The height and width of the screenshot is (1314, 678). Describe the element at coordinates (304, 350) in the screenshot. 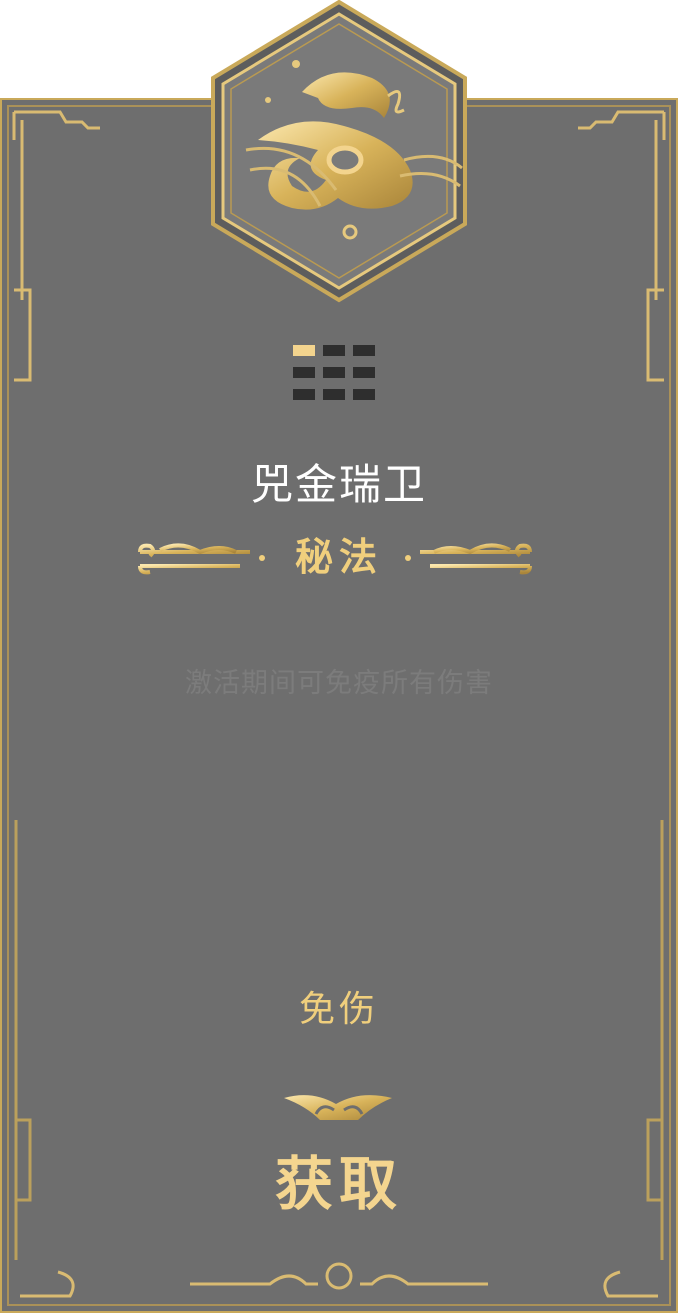

I see `level-cell-active` at that location.